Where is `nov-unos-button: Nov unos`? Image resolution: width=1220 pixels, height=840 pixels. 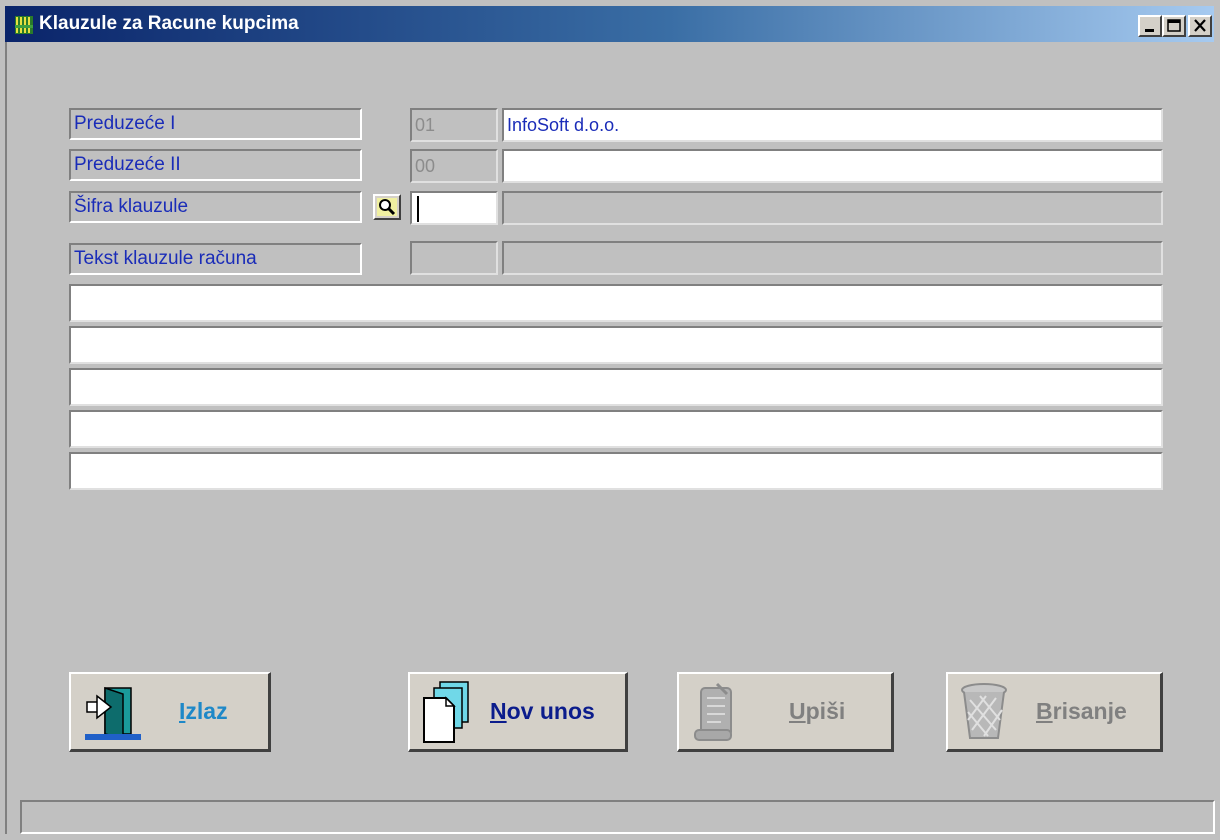 nov-unos-button: Nov unos is located at coordinates (518, 712).